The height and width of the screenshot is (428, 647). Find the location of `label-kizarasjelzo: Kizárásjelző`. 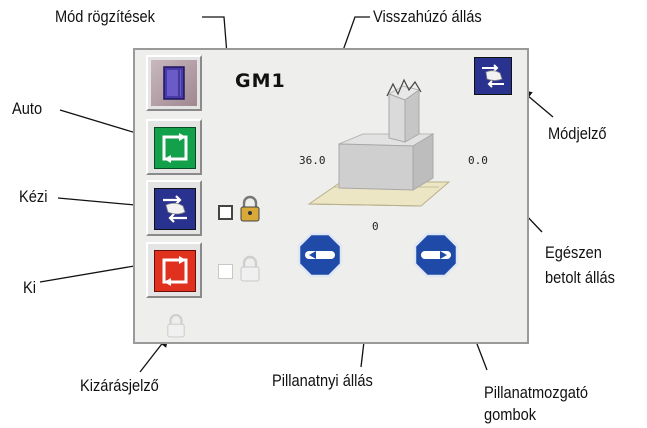

label-kizarasjelzo: Kizárásjelző is located at coordinates (119, 385).